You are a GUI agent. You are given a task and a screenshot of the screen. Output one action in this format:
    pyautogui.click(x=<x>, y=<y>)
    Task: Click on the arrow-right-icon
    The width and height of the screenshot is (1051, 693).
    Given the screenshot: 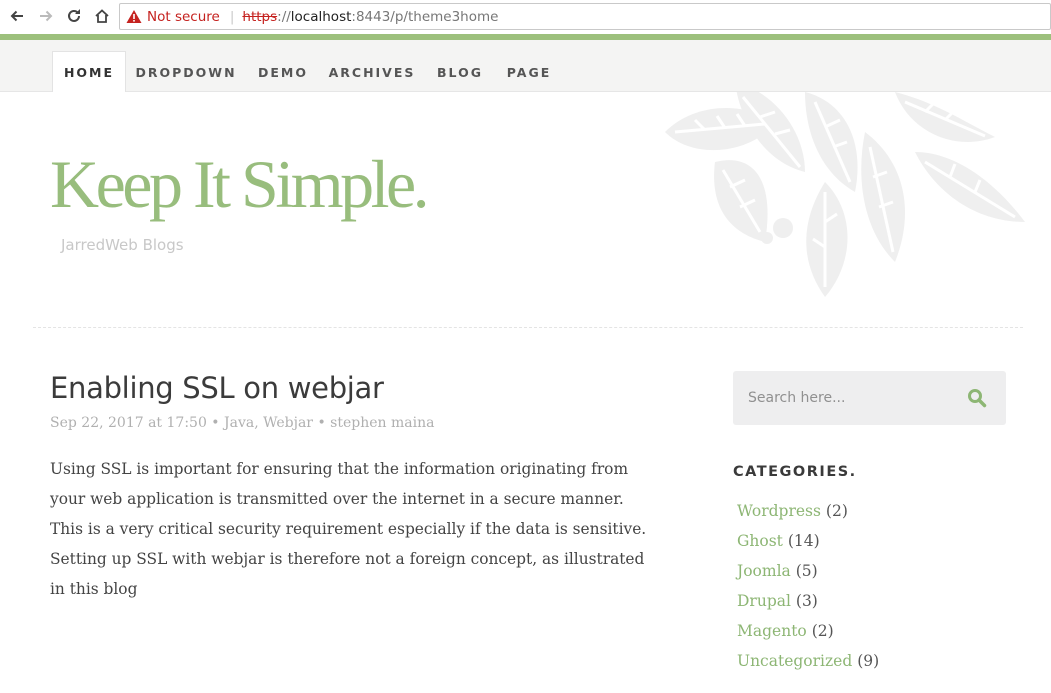 What is the action you would take?
    pyautogui.click(x=46, y=16)
    